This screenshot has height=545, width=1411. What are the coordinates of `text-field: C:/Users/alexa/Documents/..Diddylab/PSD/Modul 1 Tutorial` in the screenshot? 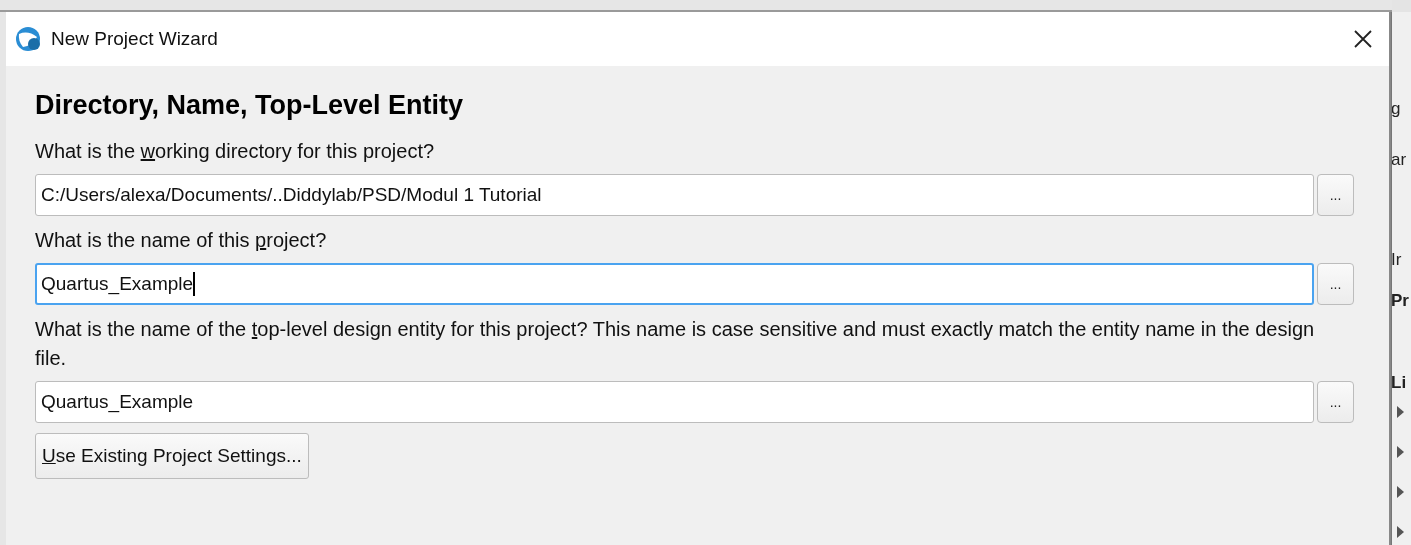 It's located at (674, 195).